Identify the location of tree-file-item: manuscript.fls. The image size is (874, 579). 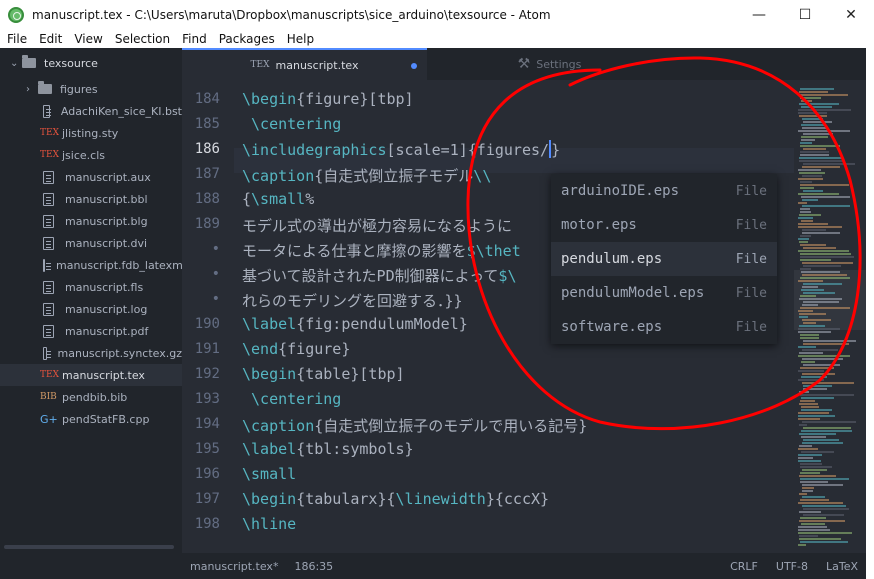
(91, 287).